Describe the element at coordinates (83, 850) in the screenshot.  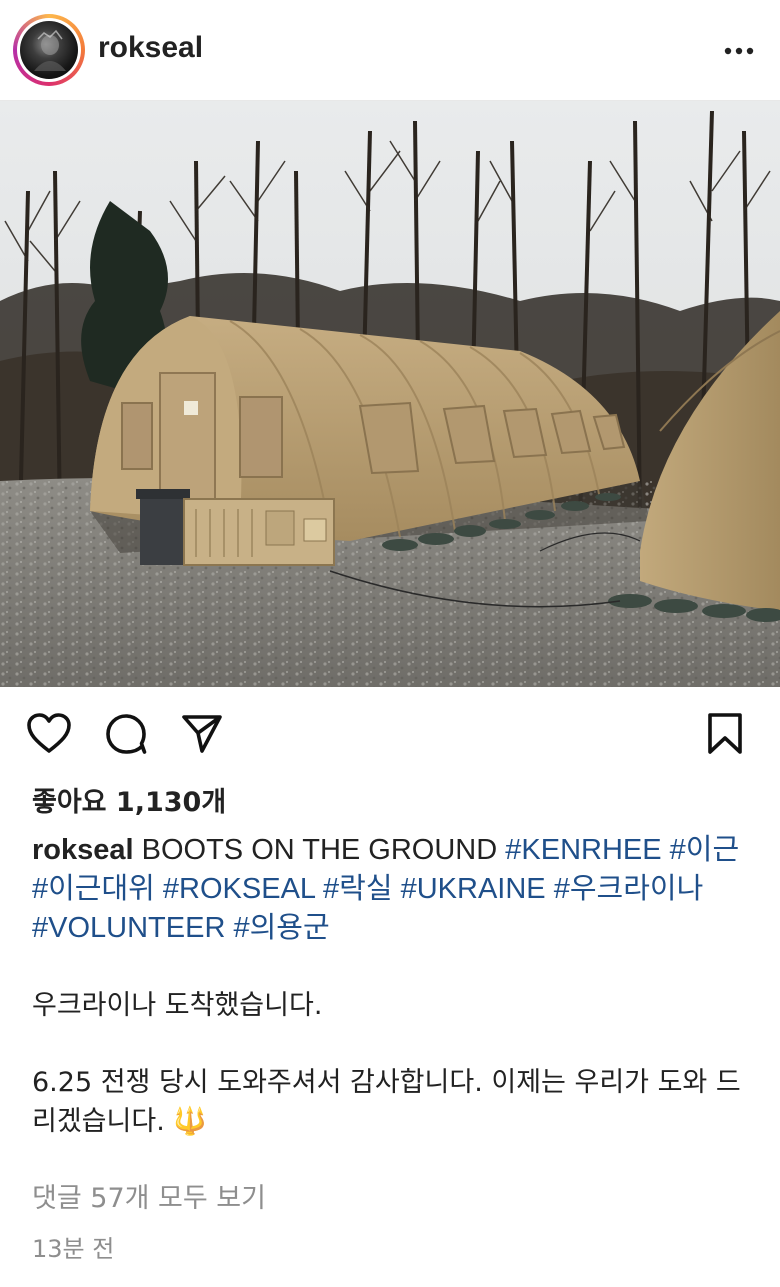
I see `caption-username: rokseal` at that location.